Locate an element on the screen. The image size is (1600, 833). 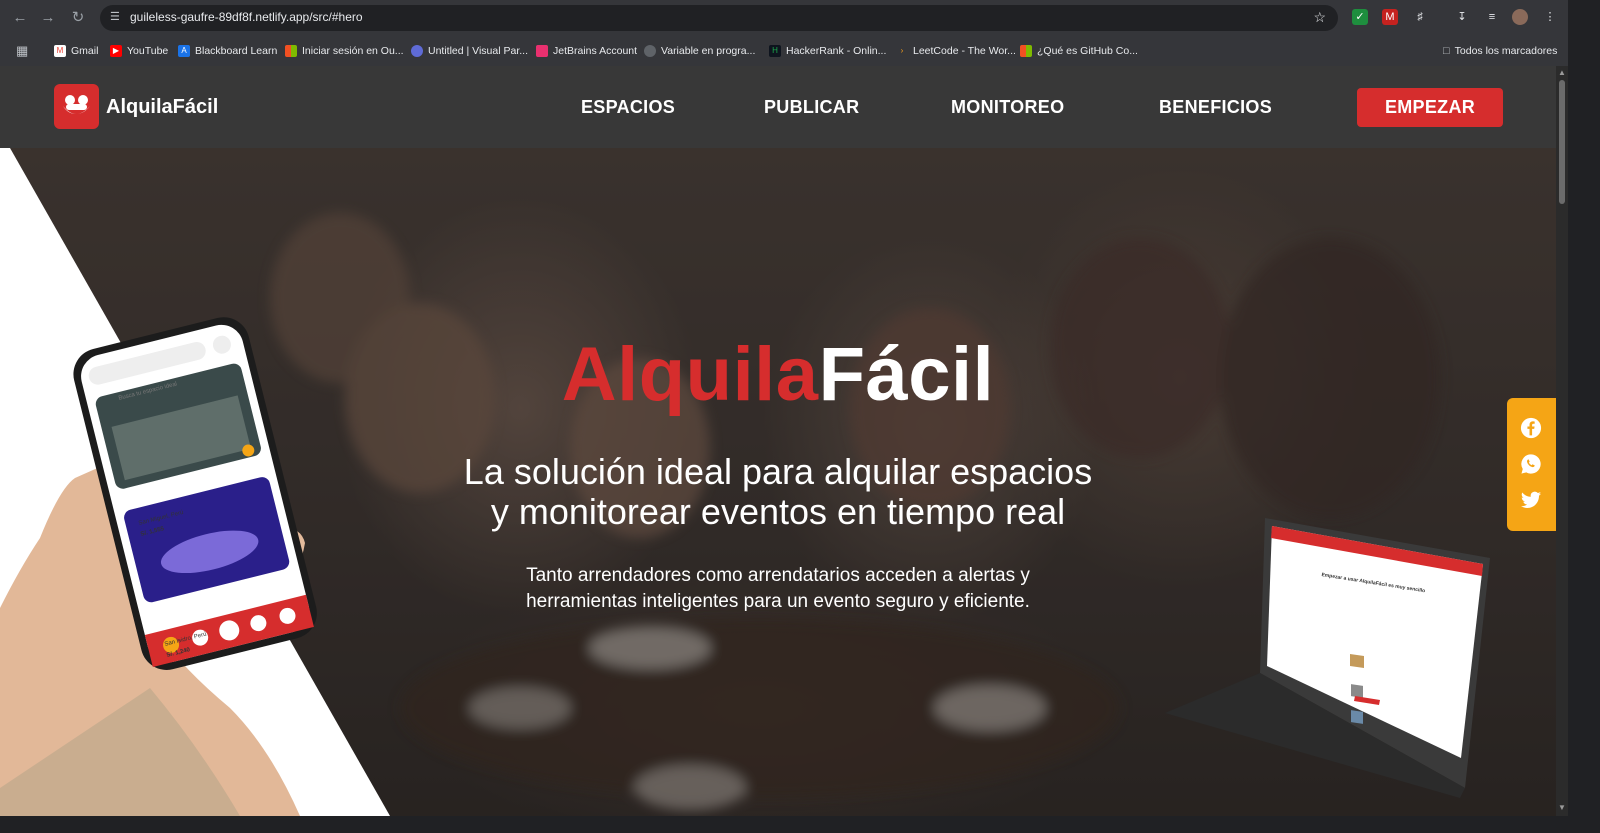
bookmark-star-icon: ☆ is located at coordinates (1319, 17).